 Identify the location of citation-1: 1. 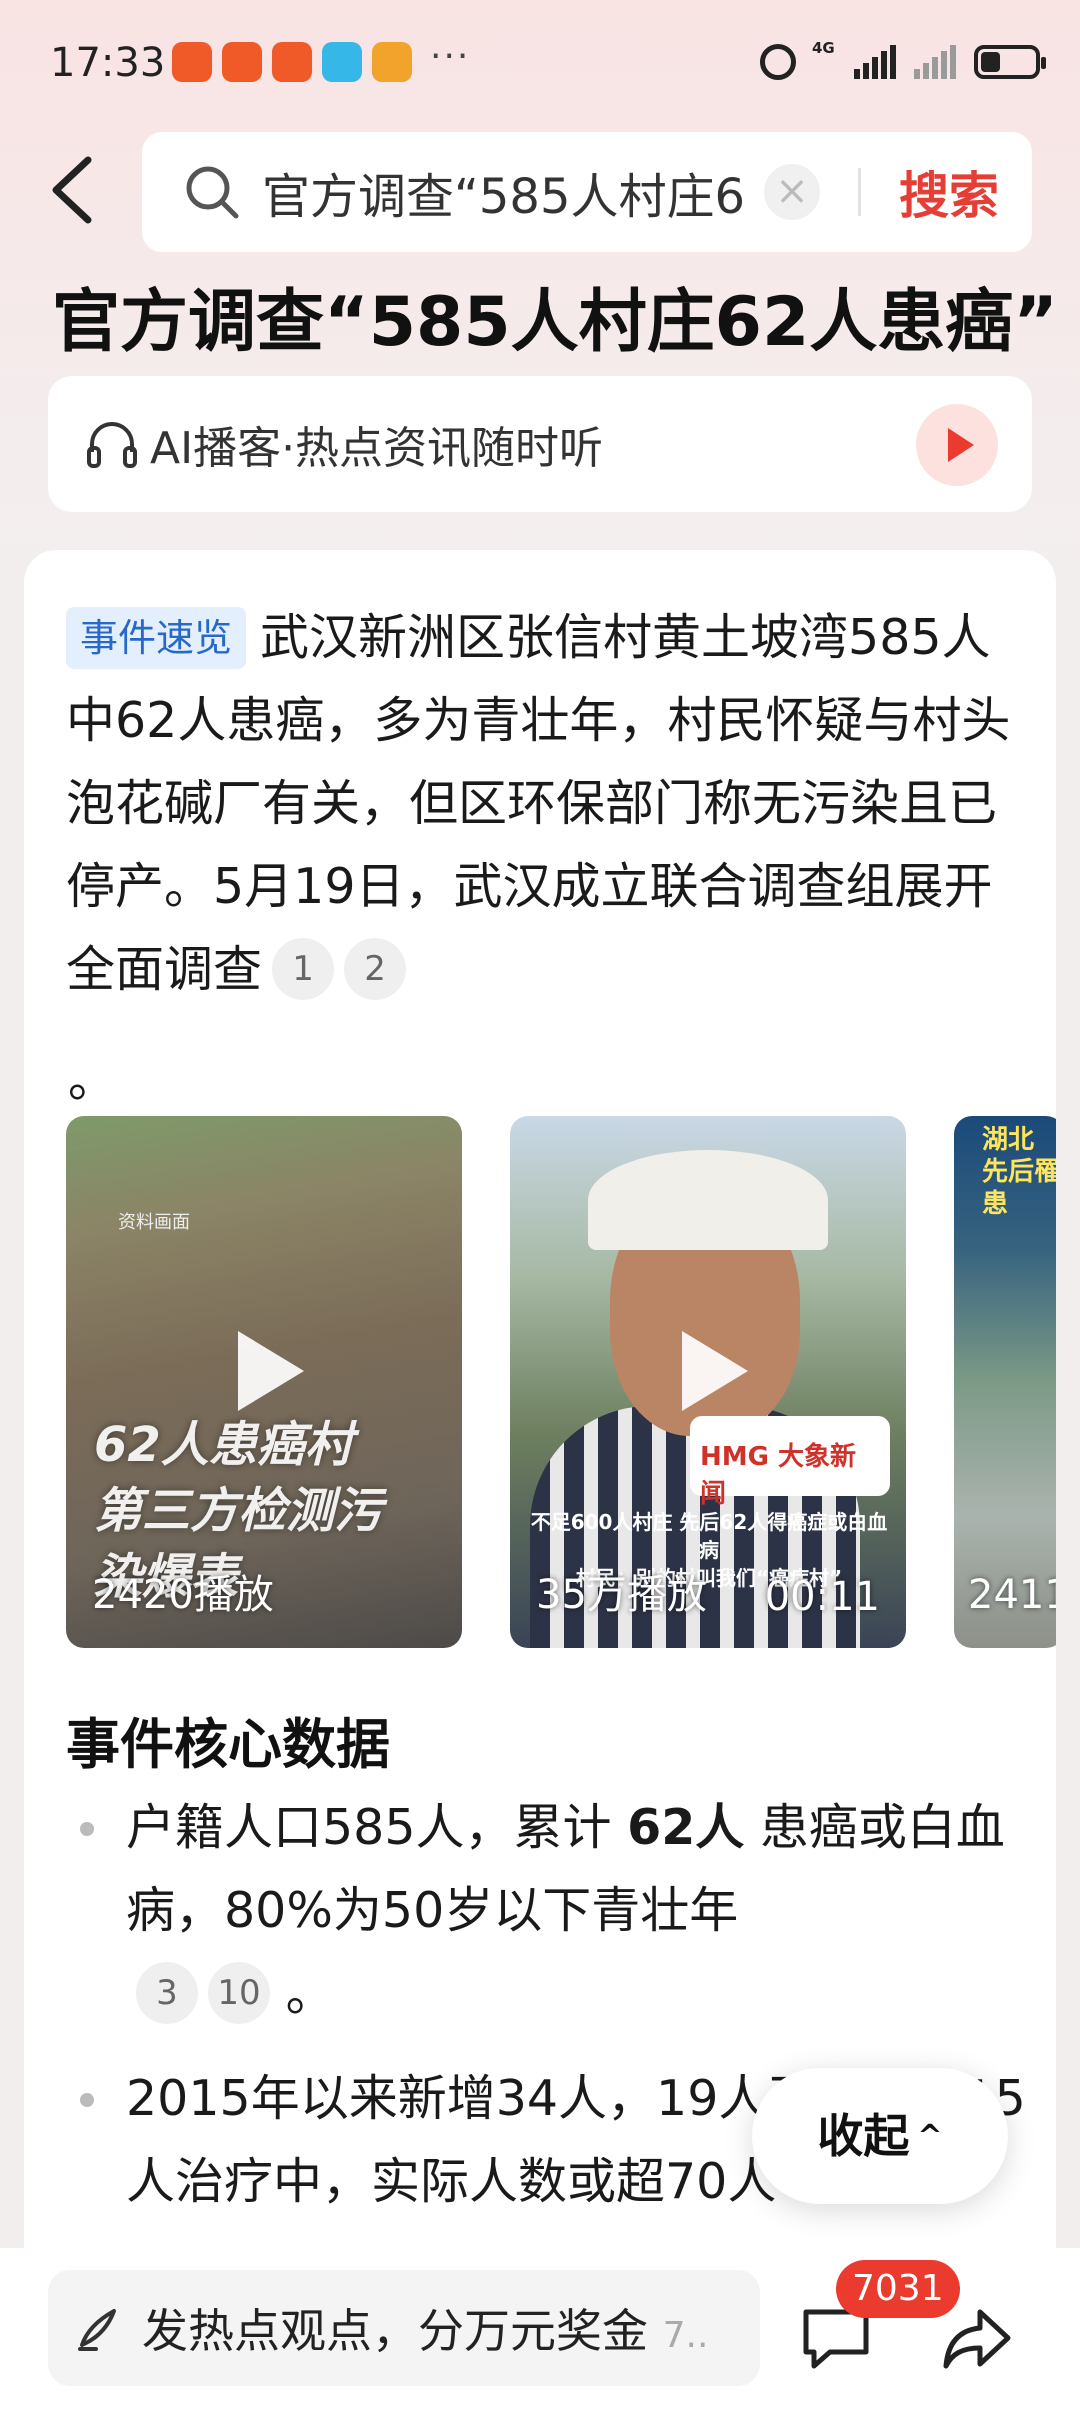
(303, 969).